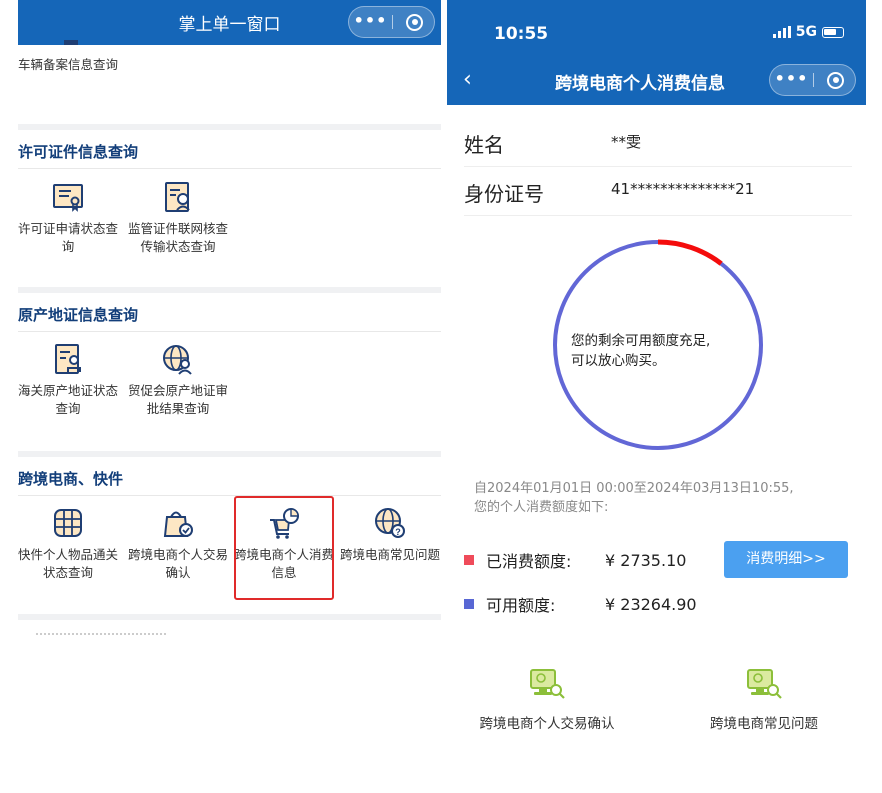 The image size is (882, 793). Describe the element at coordinates (229, 22) in the screenshot. I see `app-nav-bar: 掌上单一窗口 •••` at that location.